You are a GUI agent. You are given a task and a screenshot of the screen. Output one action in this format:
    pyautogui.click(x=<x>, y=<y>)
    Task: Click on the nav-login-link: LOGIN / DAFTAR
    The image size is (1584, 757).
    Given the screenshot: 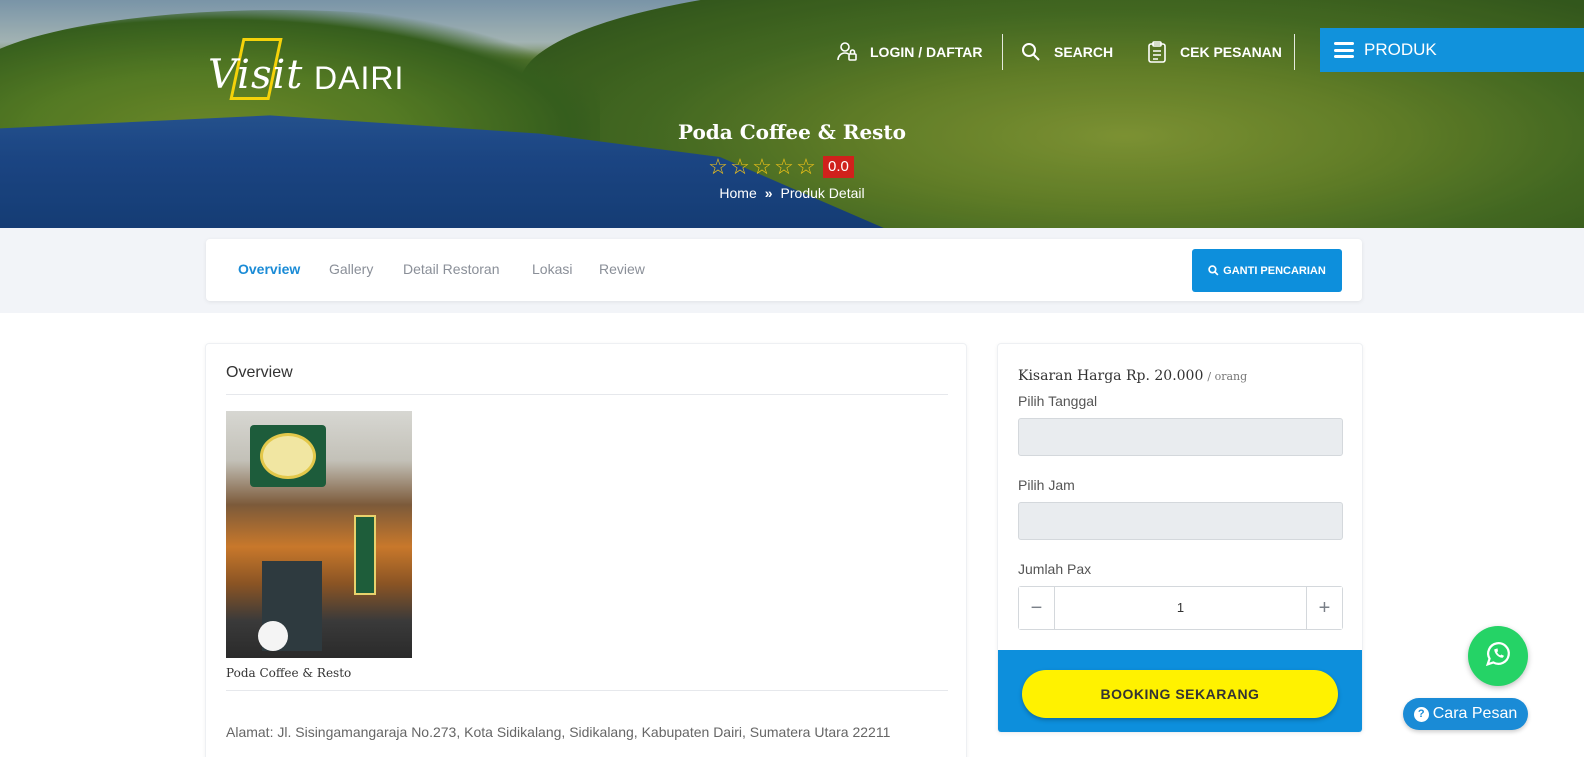 What is the action you would take?
    pyautogui.click(x=909, y=52)
    